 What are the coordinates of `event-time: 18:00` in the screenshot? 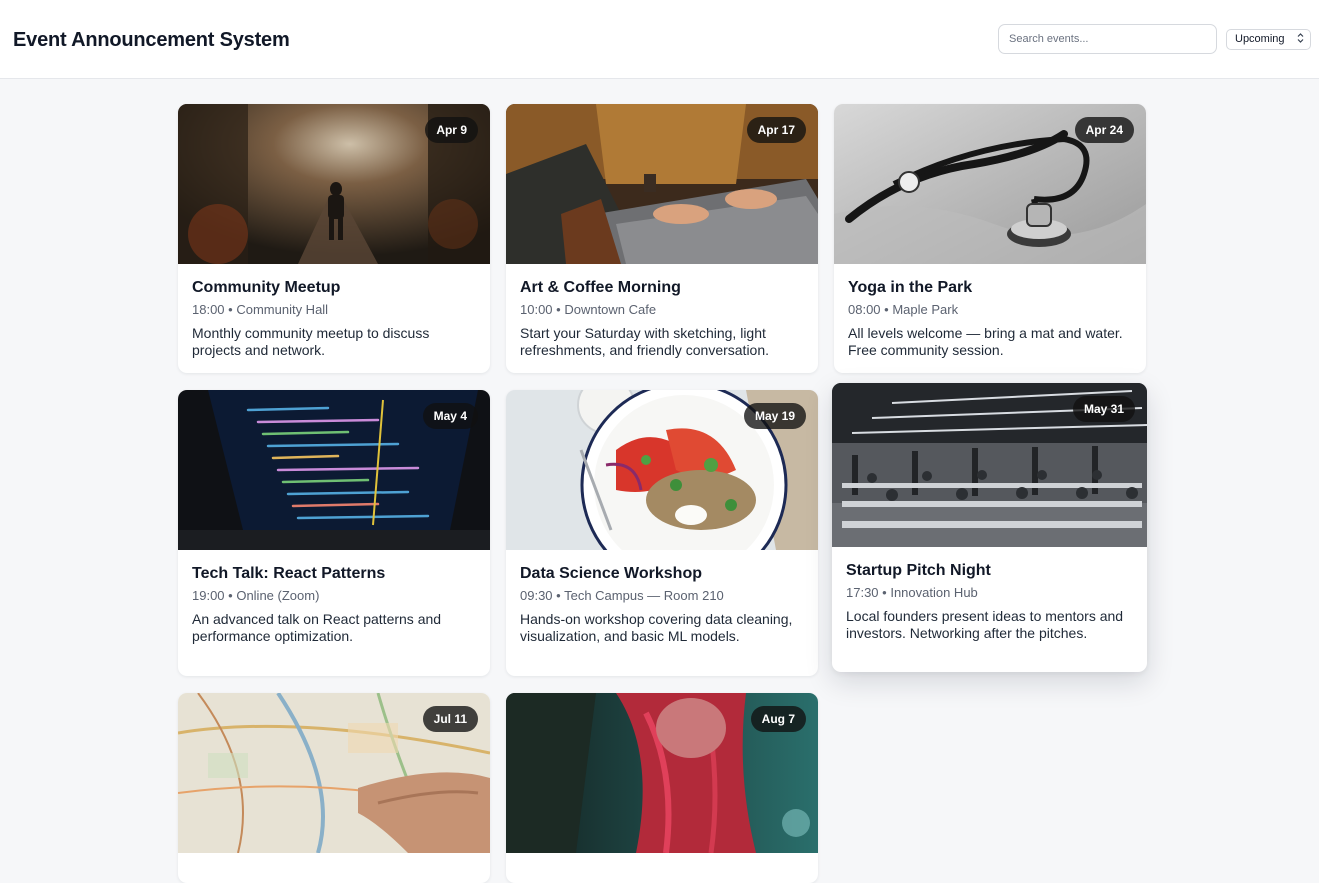 It's located at (208, 309).